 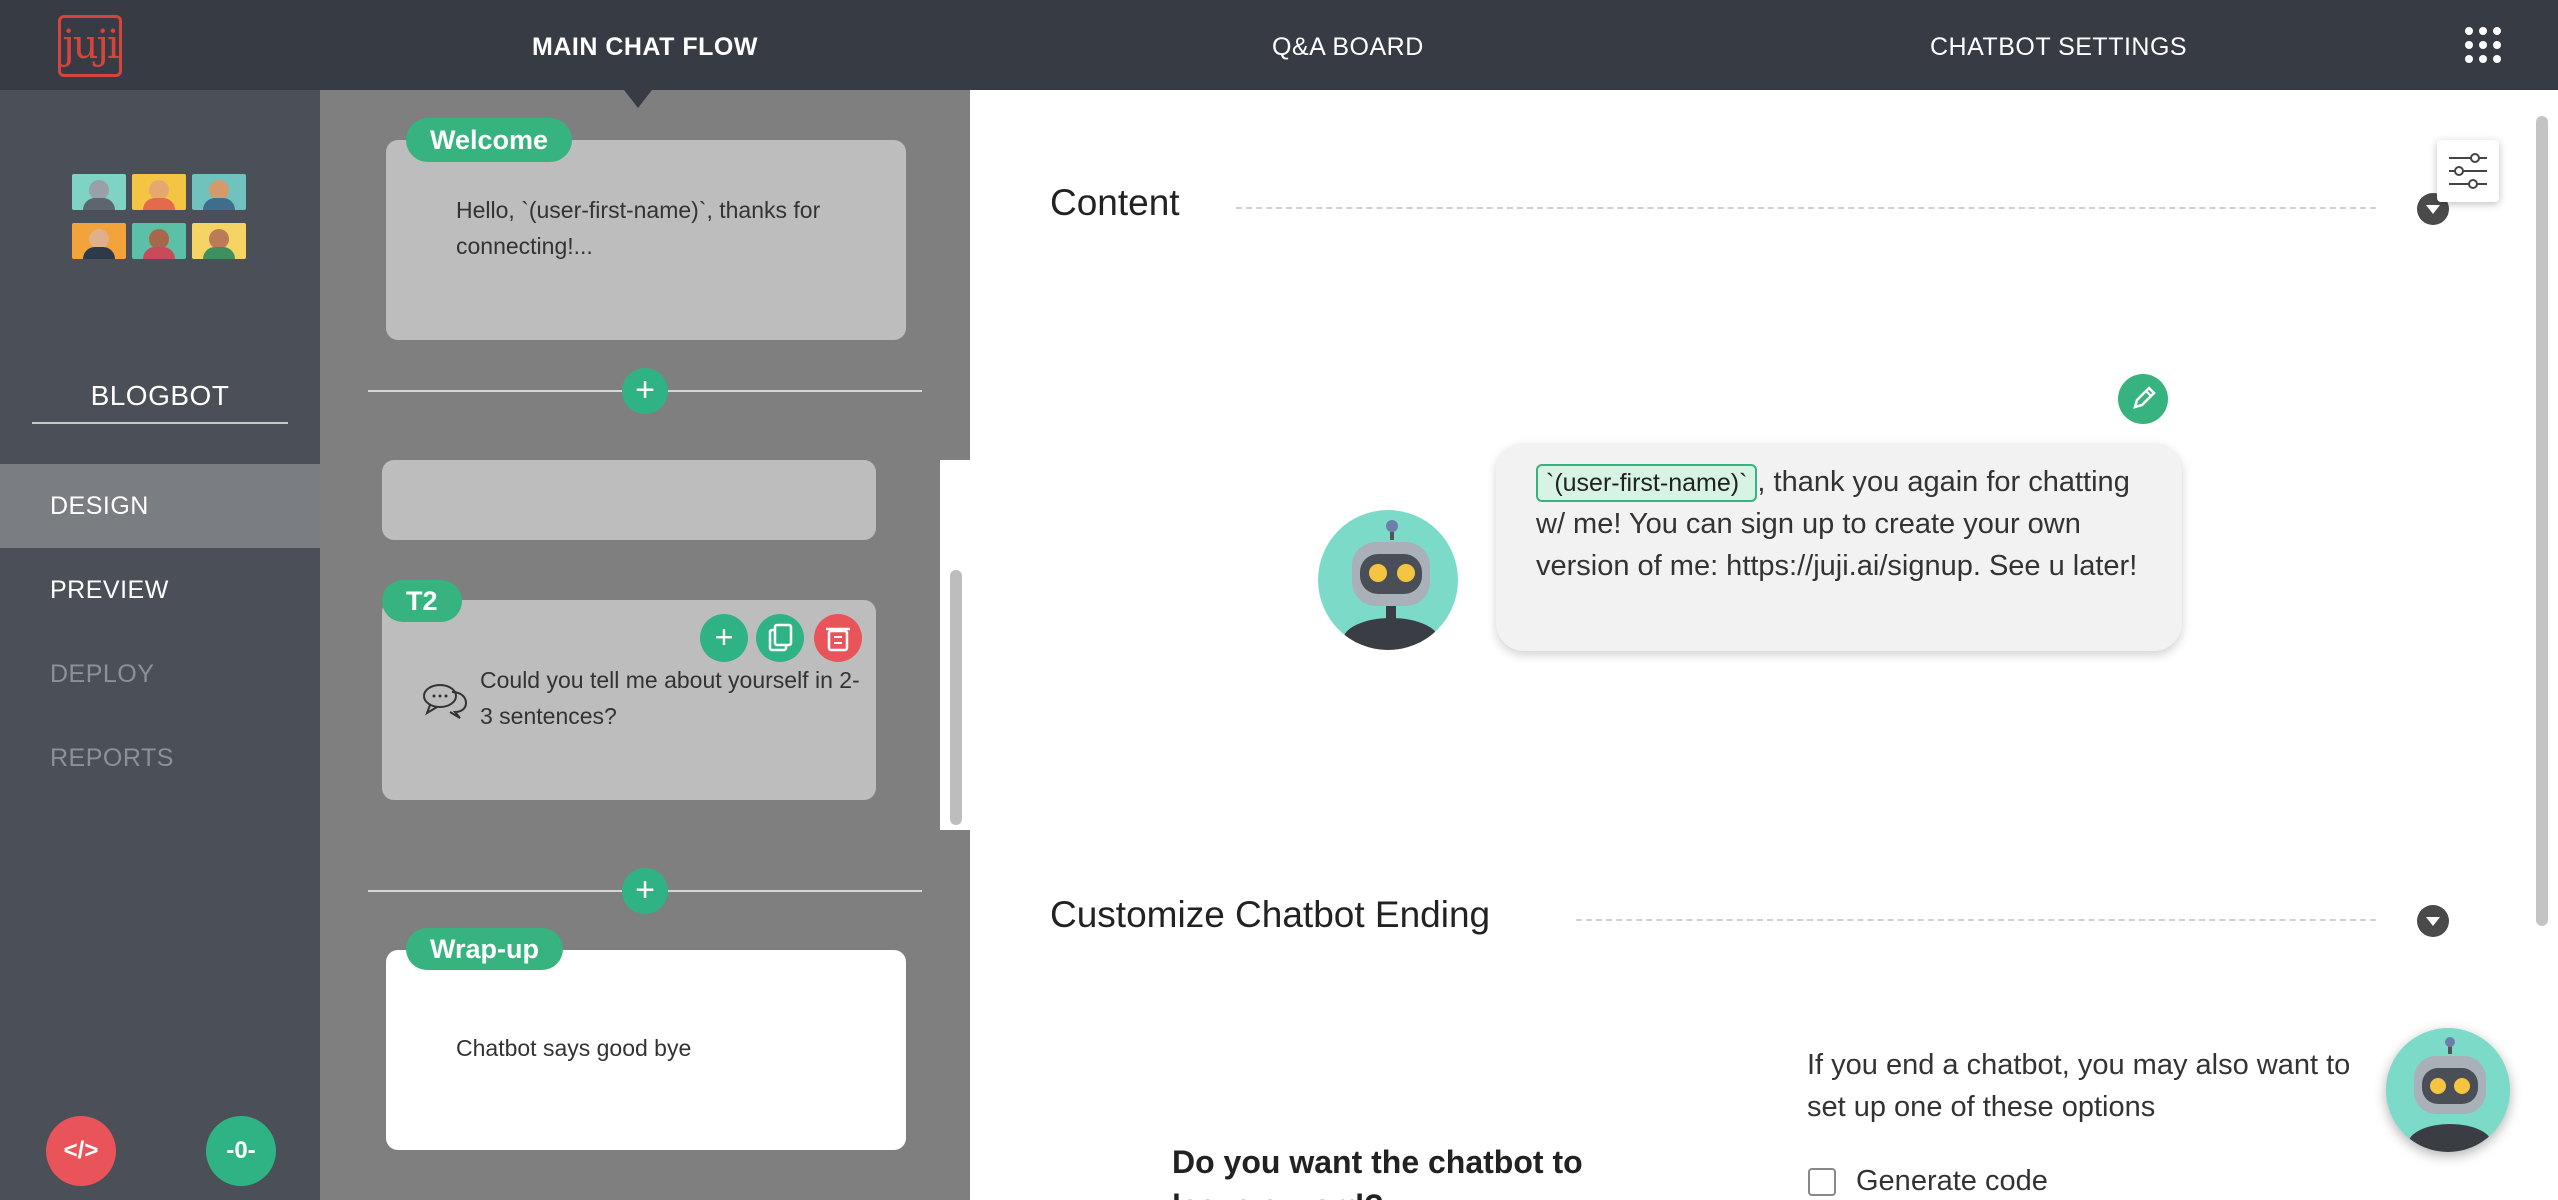 What do you see at coordinates (1388, 580) in the screenshot?
I see `bot-avatar` at bounding box center [1388, 580].